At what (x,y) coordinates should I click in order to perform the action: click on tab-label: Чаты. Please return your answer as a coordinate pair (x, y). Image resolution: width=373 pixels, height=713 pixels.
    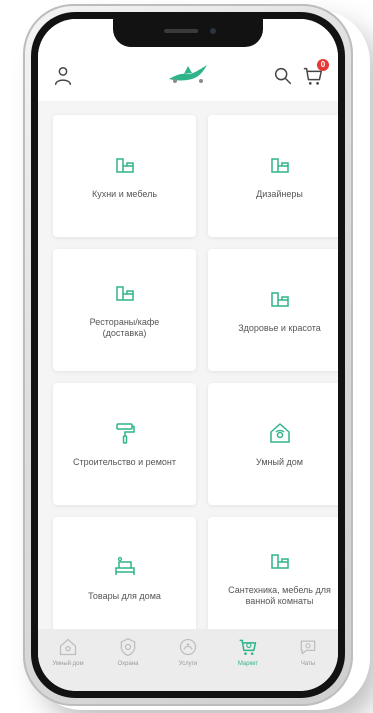
    Looking at the image, I should click on (308, 664).